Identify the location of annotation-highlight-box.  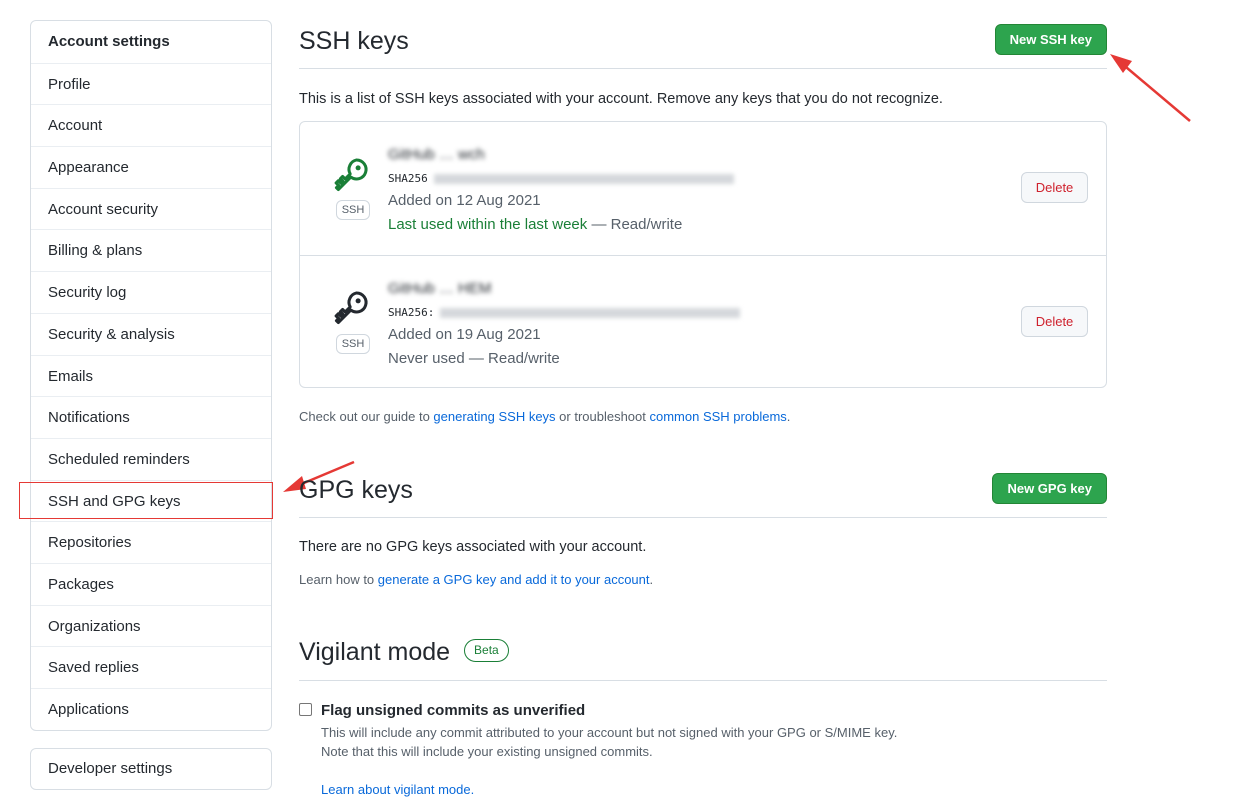
(146, 500).